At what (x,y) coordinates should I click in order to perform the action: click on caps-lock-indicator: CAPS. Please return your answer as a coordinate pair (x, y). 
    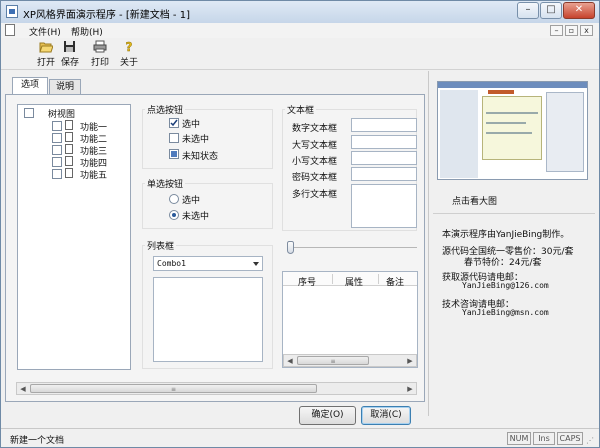
    Looking at the image, I should click on (570, 438).